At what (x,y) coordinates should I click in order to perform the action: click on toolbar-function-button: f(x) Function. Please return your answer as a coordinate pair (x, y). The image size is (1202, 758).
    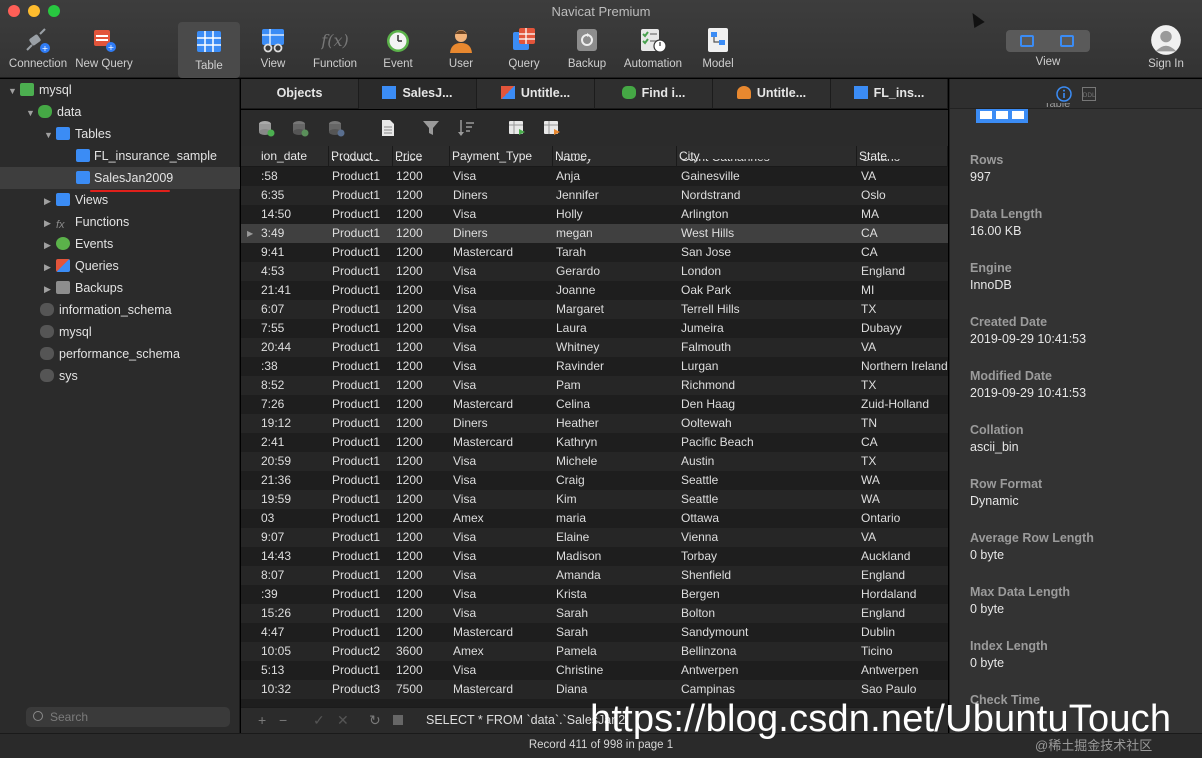
    Looking at the image, I should click on (335, 50).